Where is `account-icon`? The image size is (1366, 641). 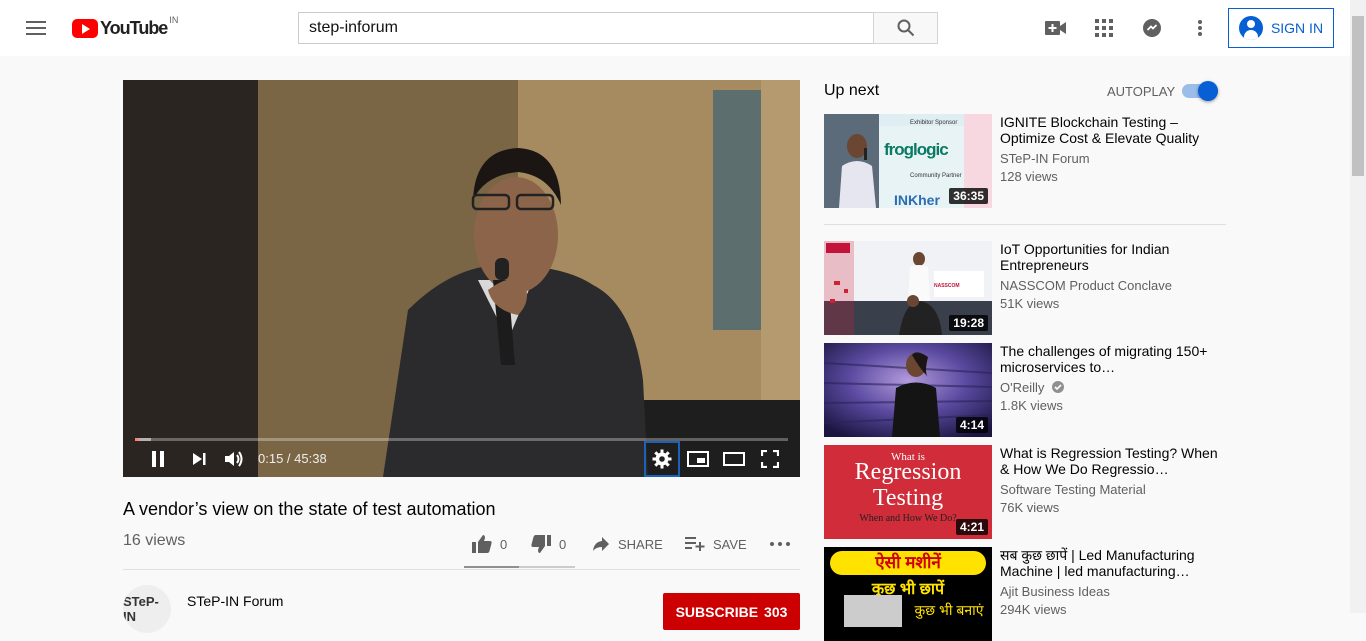 account-icon is located at coordinates (1250, 28).